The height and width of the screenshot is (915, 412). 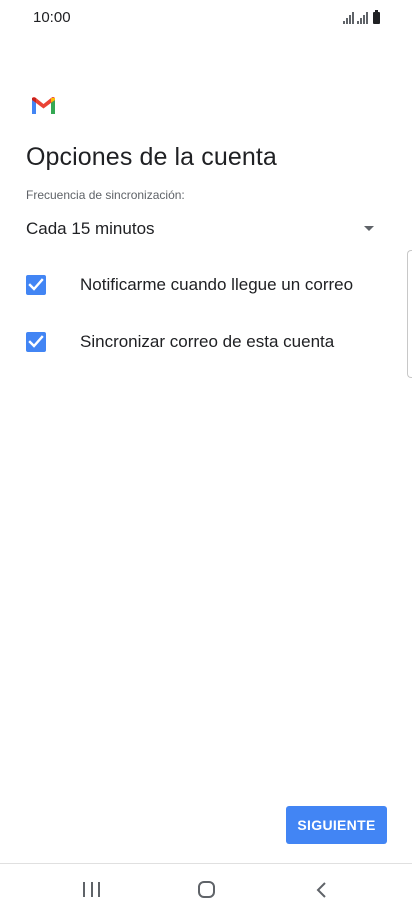 I want to click on status-icons, so click(x=361, y=17).